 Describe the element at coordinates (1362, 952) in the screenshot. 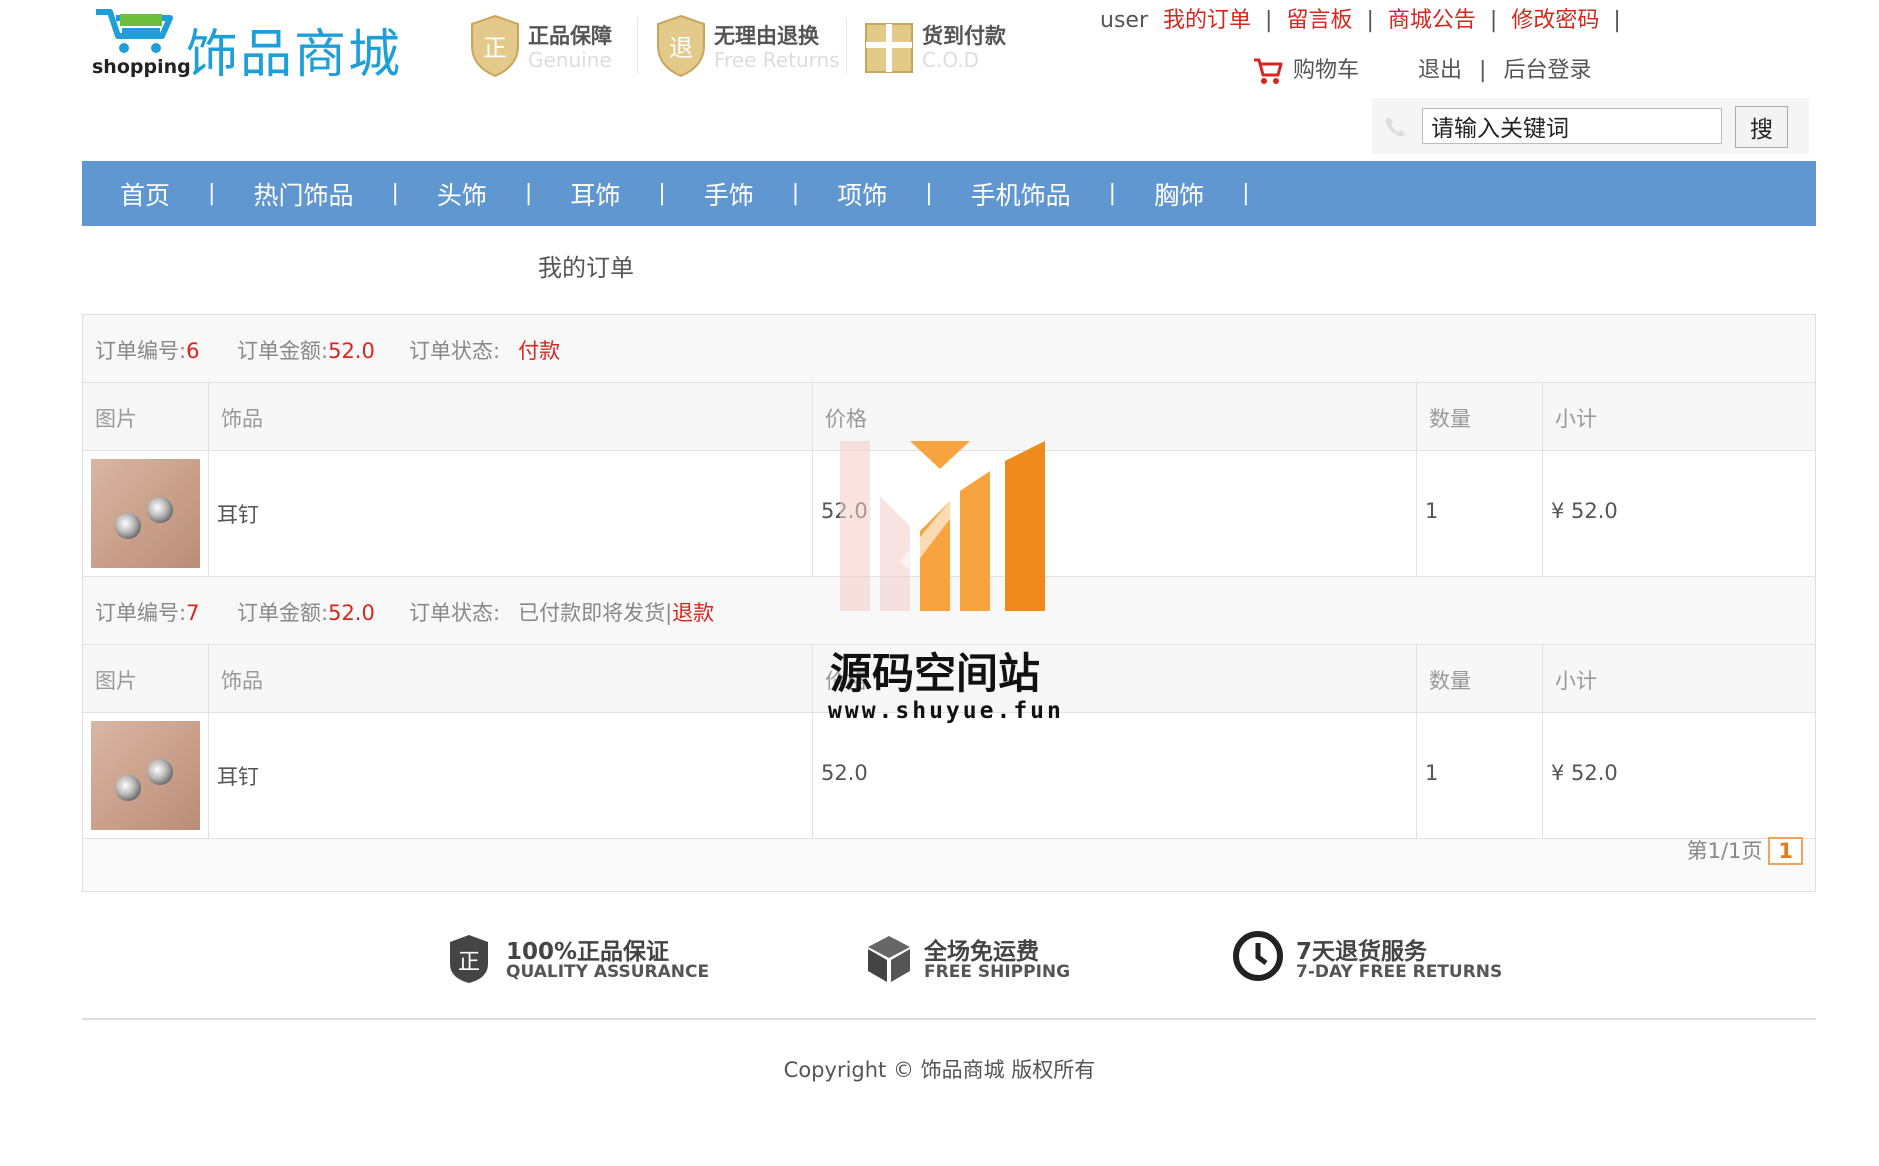

I see `feature-title: 7天退货服务` at that location.